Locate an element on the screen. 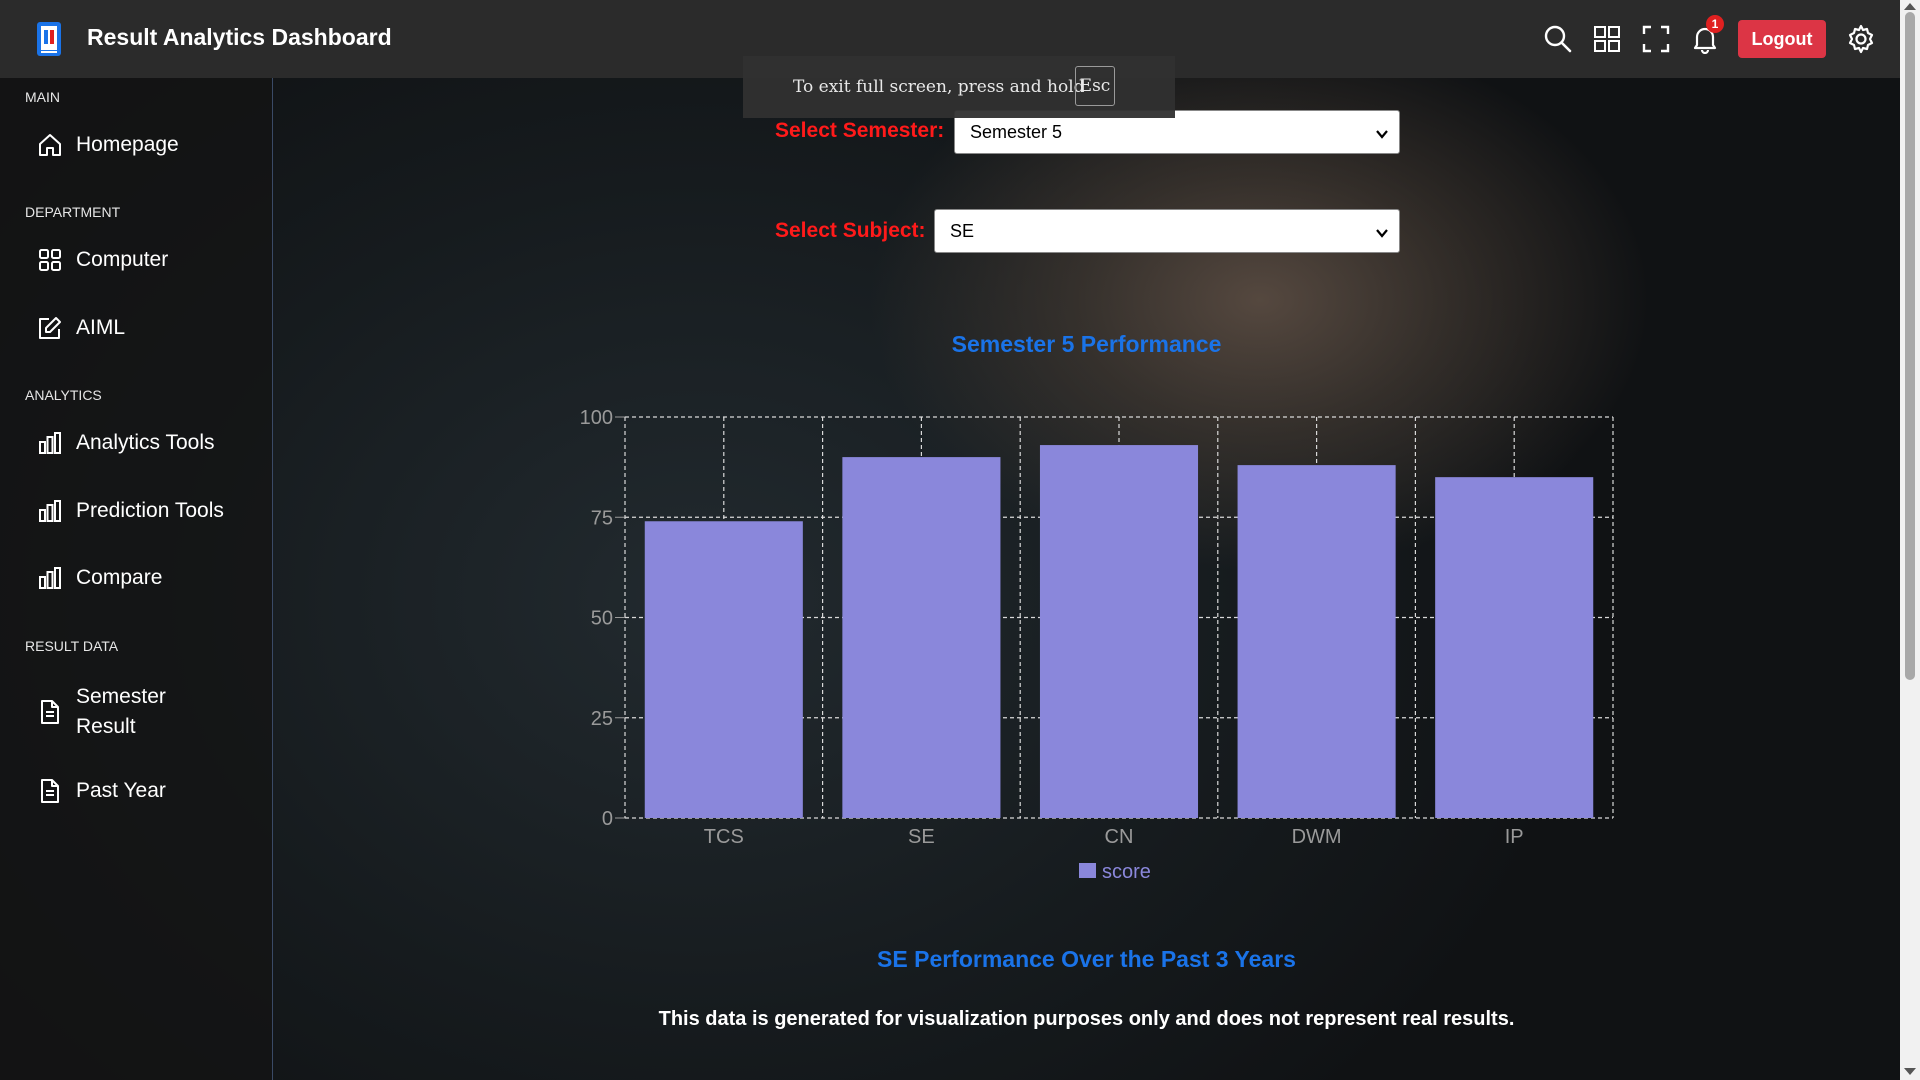 The width and height of the screenshot is (1920, 1080). sidebar-item-prediction-tools: Prediction Tools is located at coordinates (130, 511).